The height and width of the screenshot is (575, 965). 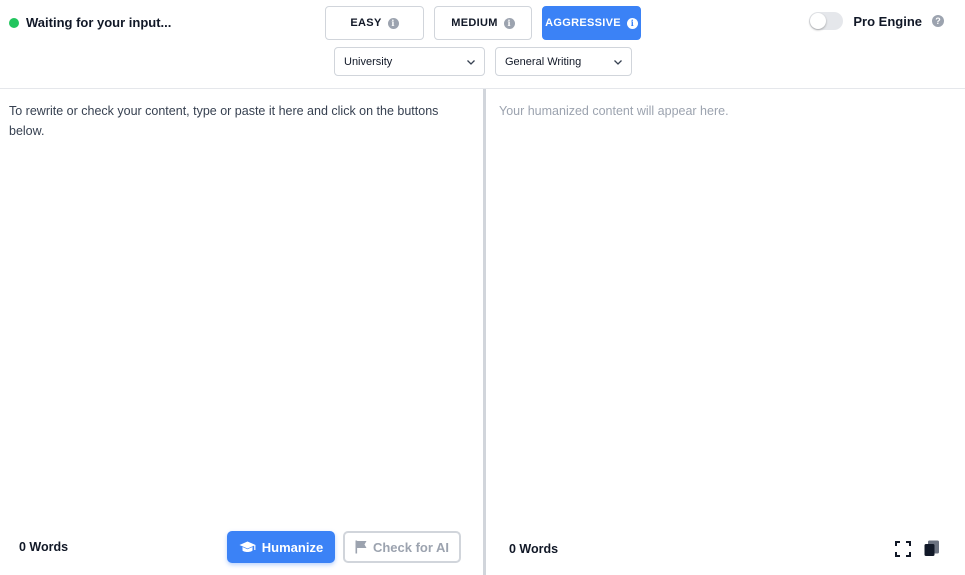 I want to click on help-icon: ?, so click(x=938, y=21).